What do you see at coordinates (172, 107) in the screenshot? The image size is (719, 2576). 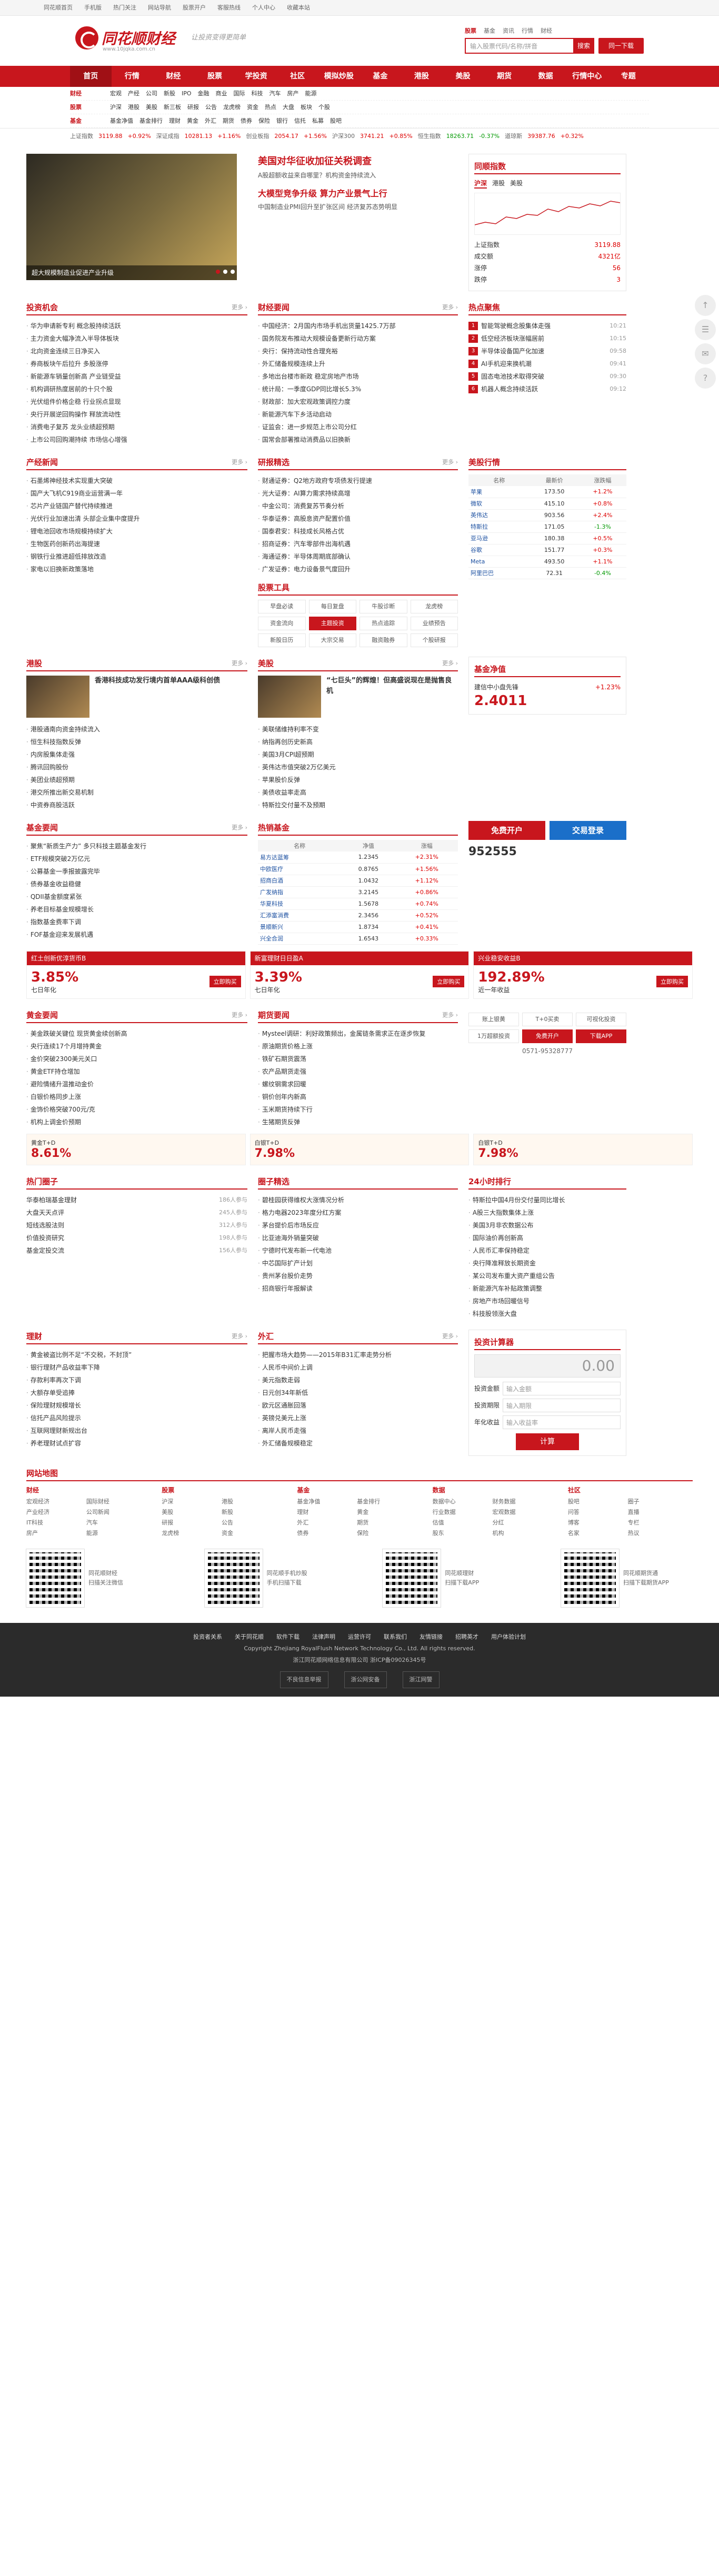 I see `subnav-link: 新三板` at bounding box center [172, 107].